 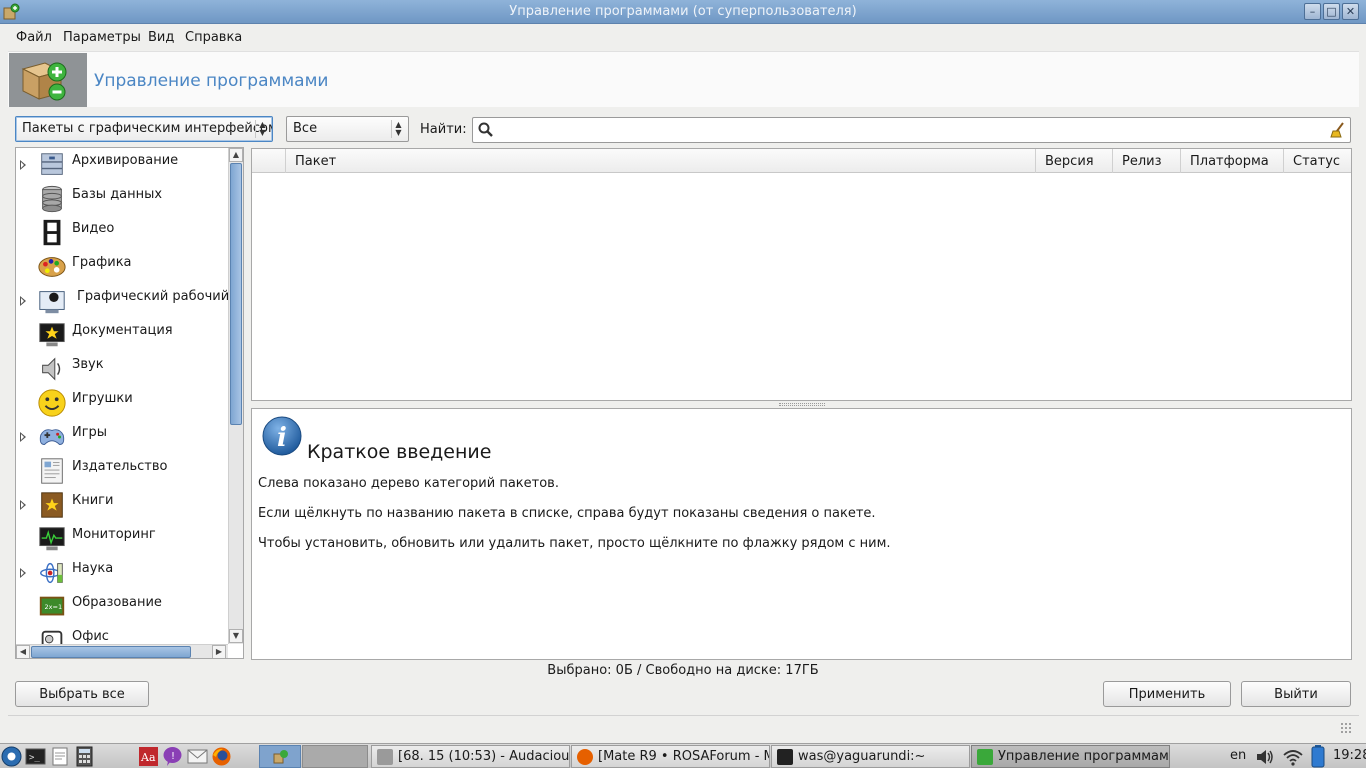 What do you see at coordinates (122, 505) in the screenshot?
I see `category-item: Книги` at bounding box center [122, 505].